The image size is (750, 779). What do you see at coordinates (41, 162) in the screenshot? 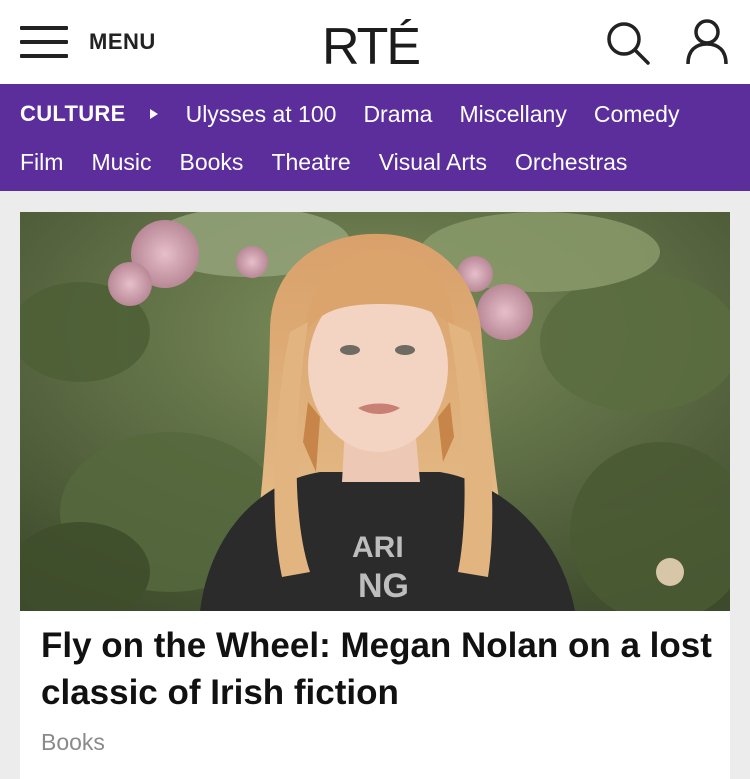
I see `nav-link-film: Film` at bounding box center [41, 162].